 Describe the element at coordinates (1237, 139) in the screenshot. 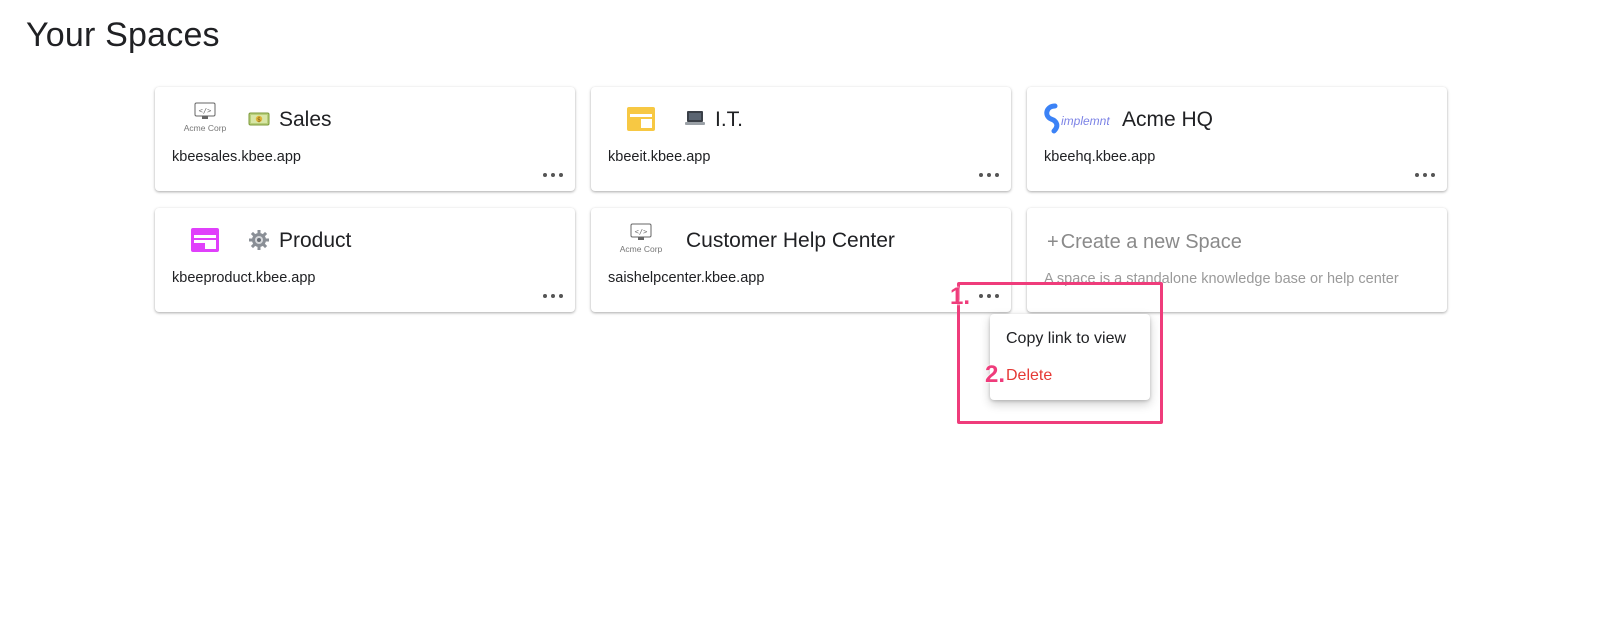

I see `space-card-acme-hq: implemnt Acme HQ kbeehq.kbee.app` at that location.